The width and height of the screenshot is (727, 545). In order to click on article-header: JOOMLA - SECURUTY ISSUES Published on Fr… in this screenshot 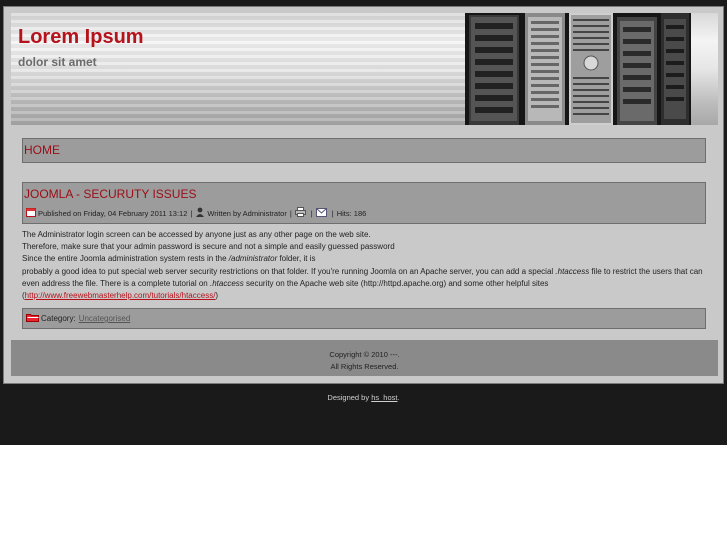, I will do `click(364, 203)`.